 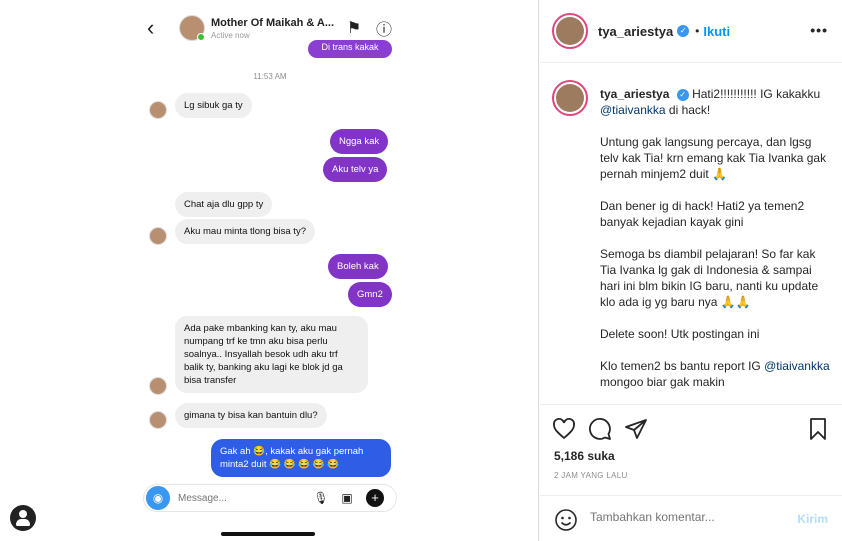 I want to click on tagged-user-icon, so click(x=23, y=518).